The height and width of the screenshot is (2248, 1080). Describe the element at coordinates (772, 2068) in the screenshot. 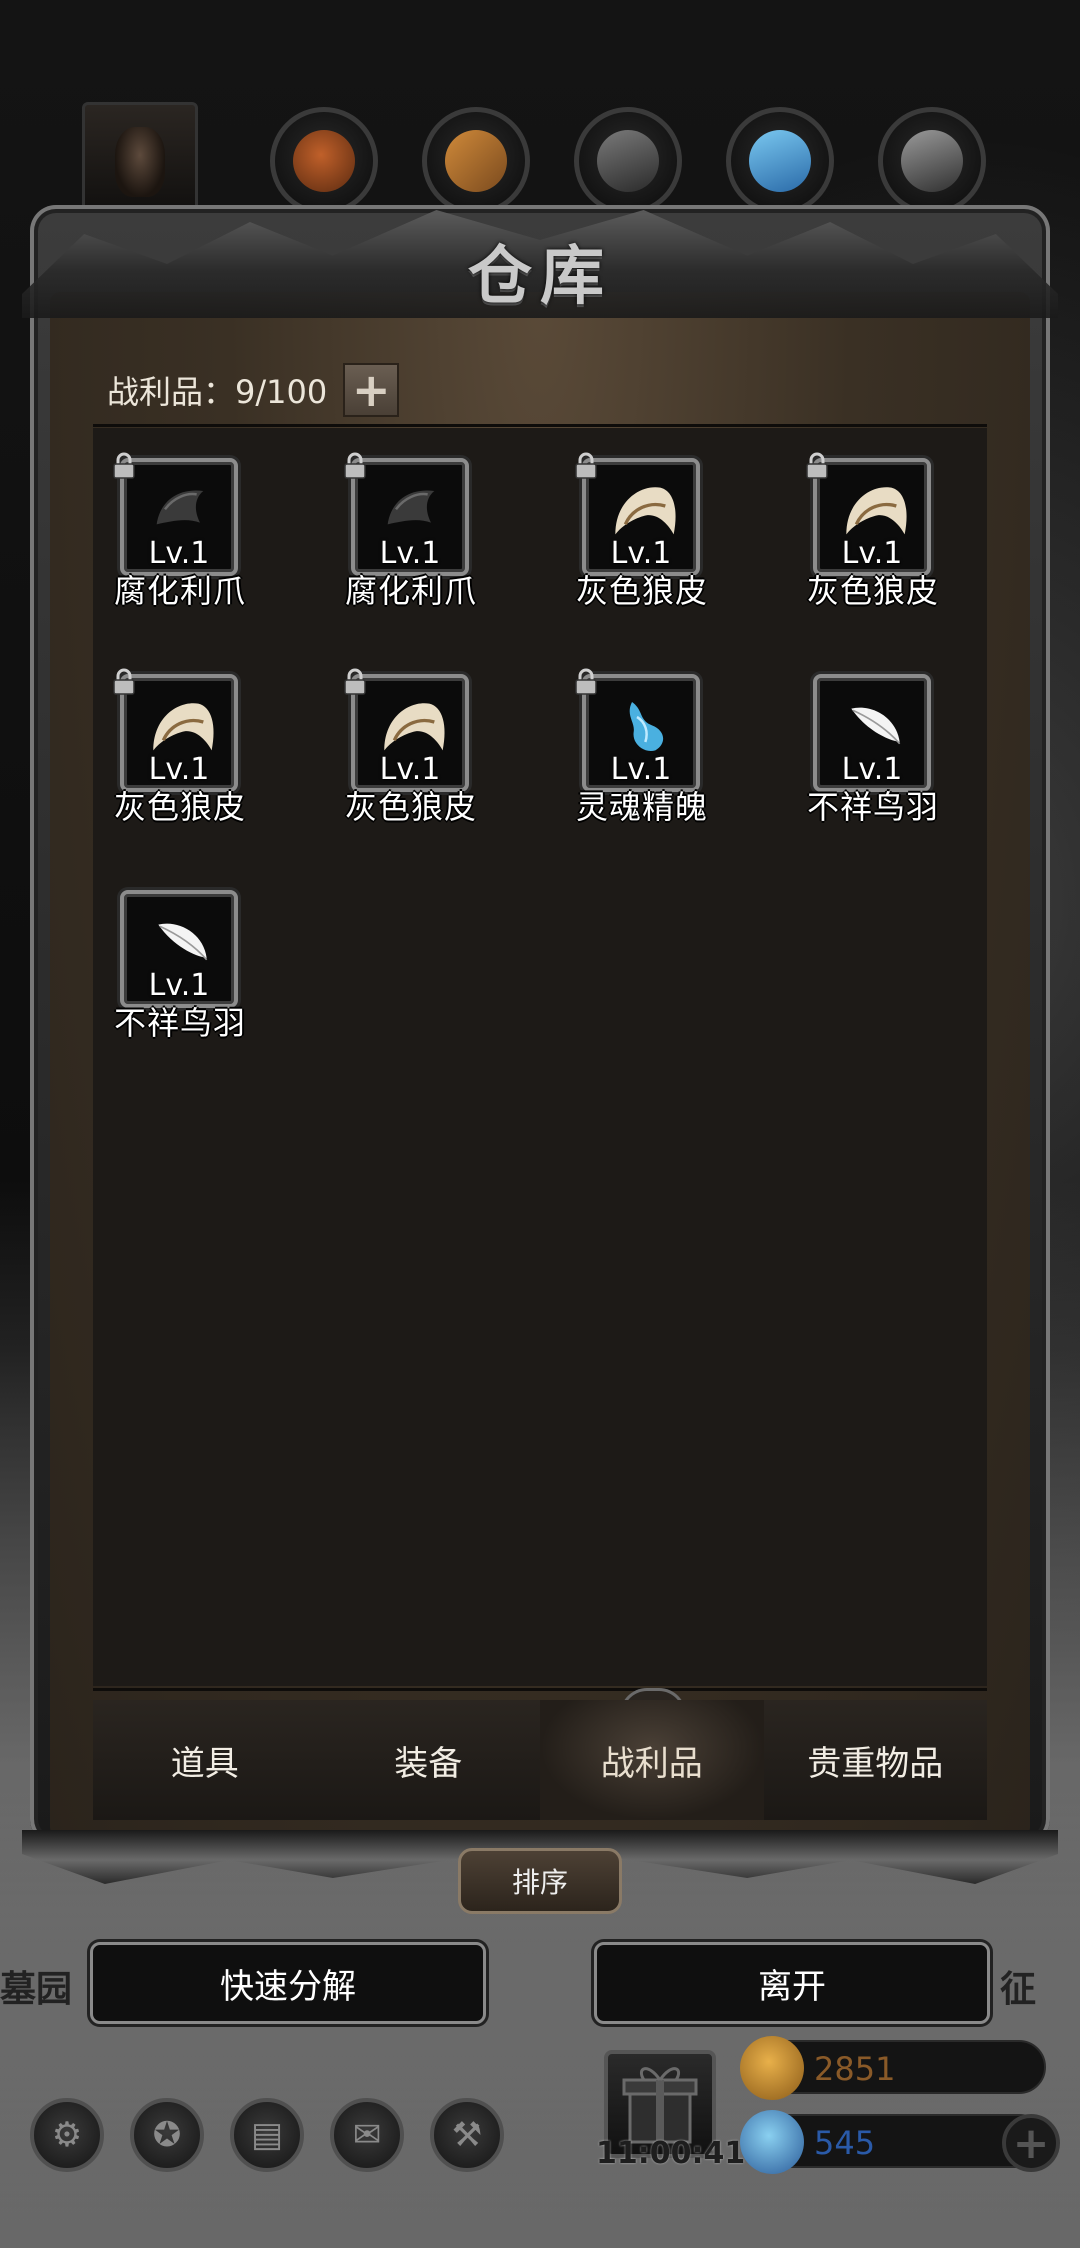

I see `gold-coin-icon` at that location.